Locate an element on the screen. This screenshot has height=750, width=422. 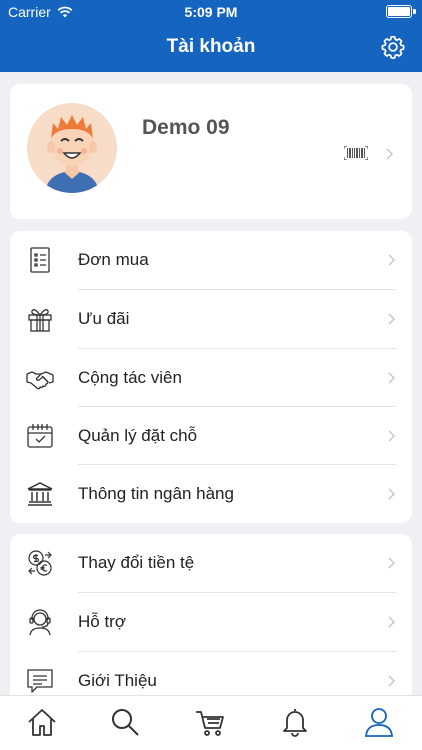
support-agent-icon is located at coordinates (40, 622).